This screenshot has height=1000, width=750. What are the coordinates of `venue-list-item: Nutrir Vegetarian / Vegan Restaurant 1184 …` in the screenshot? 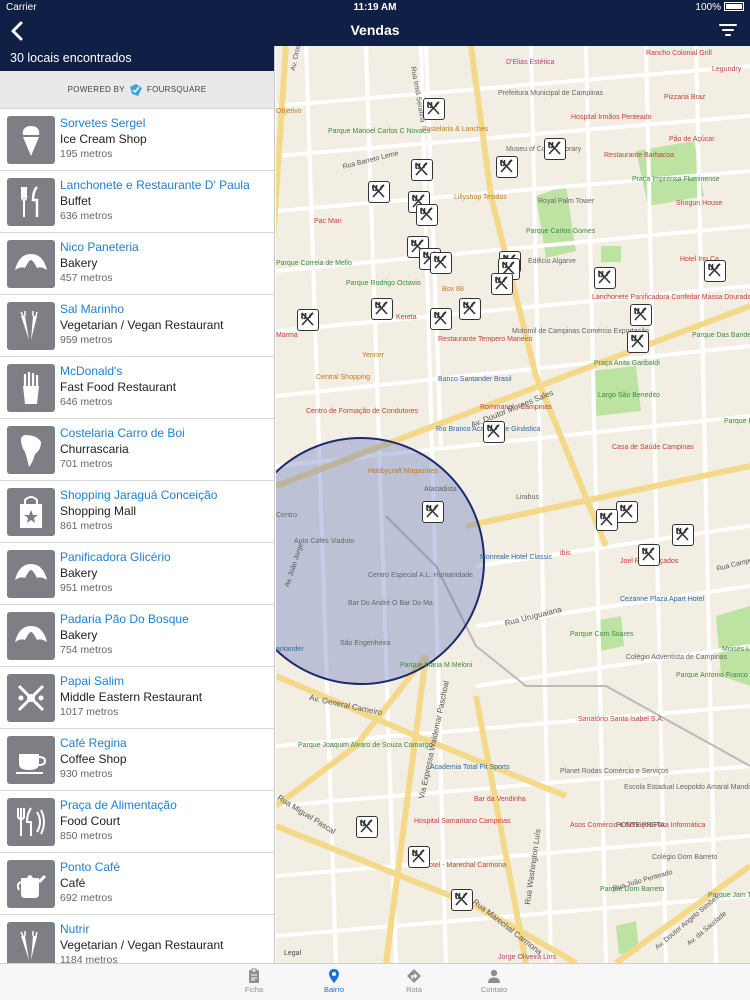 It's located at (137, 939).